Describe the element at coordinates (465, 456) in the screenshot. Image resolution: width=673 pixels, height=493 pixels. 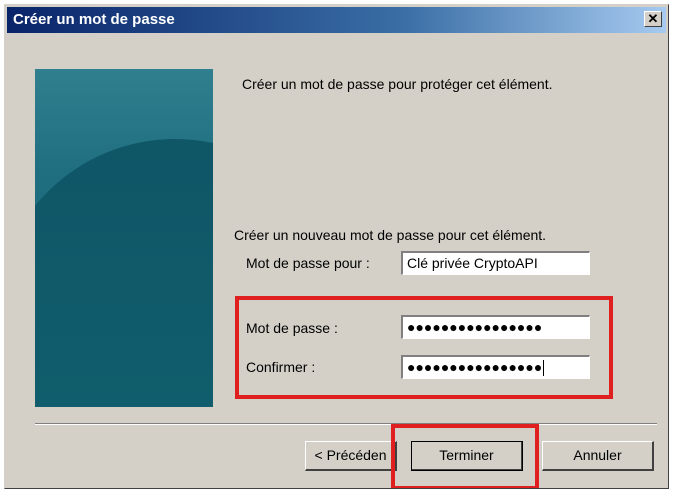
I see `finish-button-highlight` at that location.